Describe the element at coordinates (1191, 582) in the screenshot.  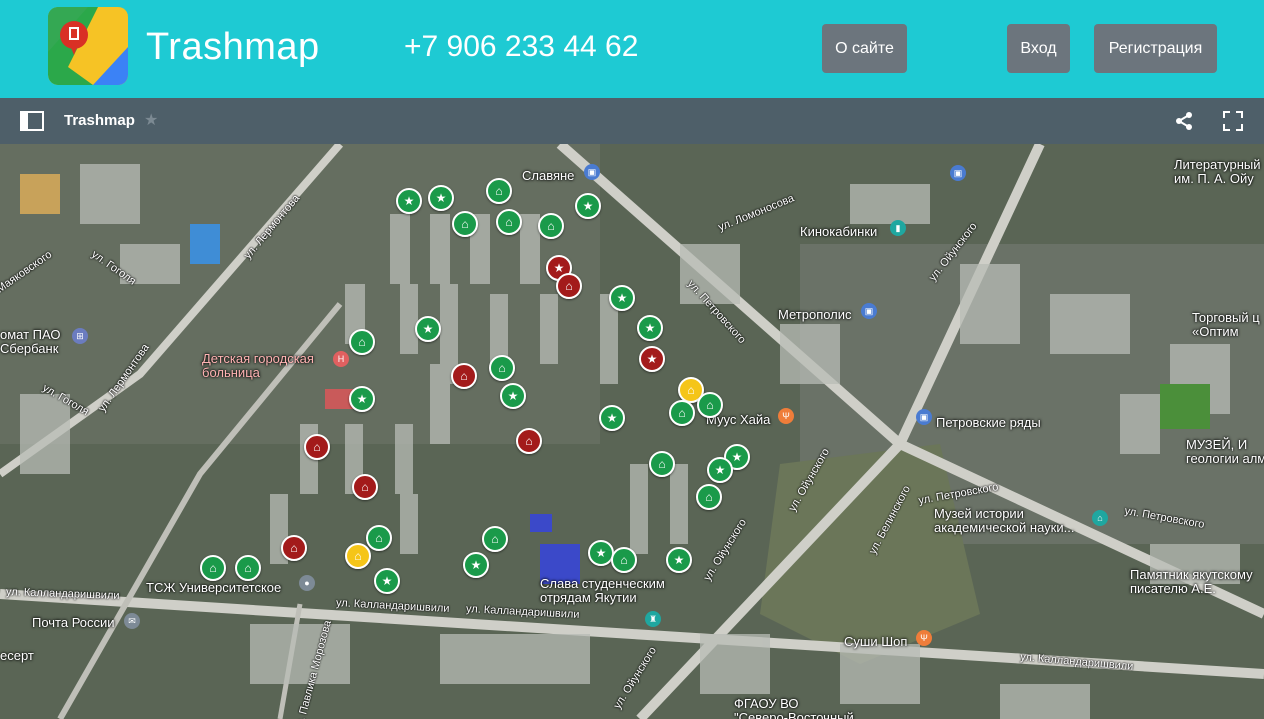
I see `place-label: Памятник якутскому писателю А.Е.` at that location.